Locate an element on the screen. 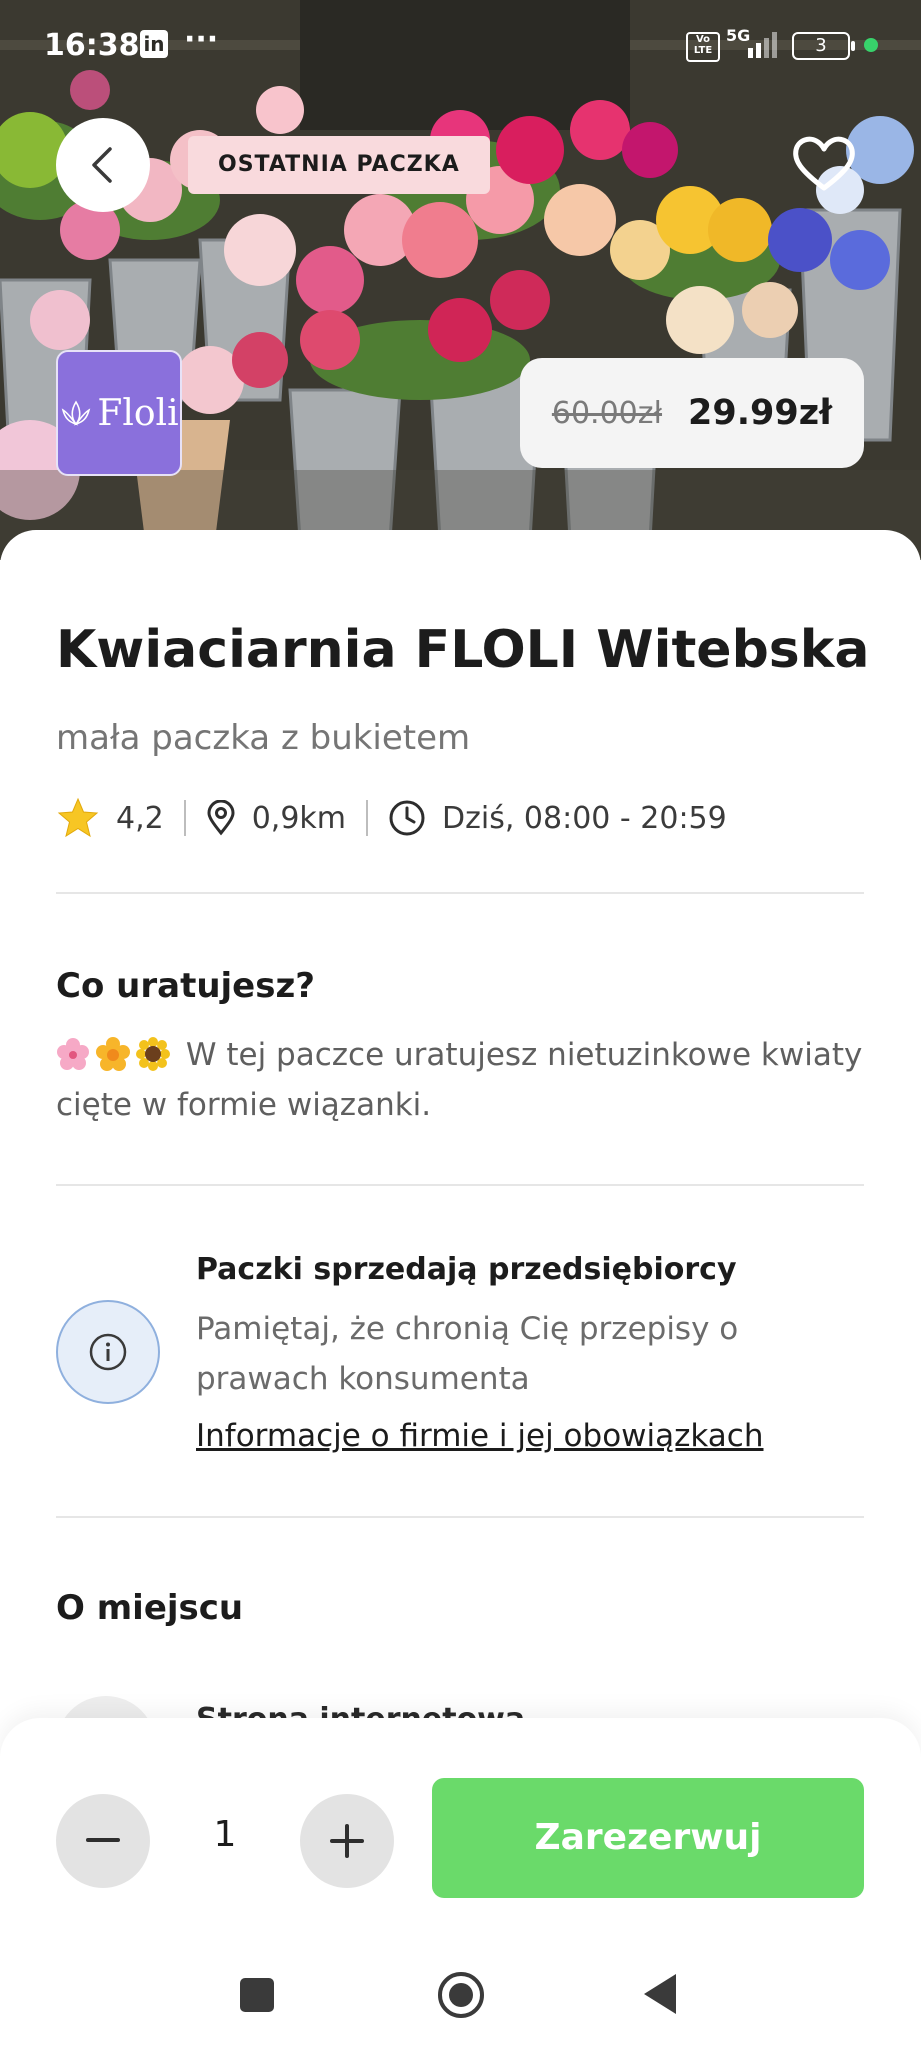 The width and height of the screenshot is (921, 2048). store-logo: Floli is located at coordinates (119, 413).